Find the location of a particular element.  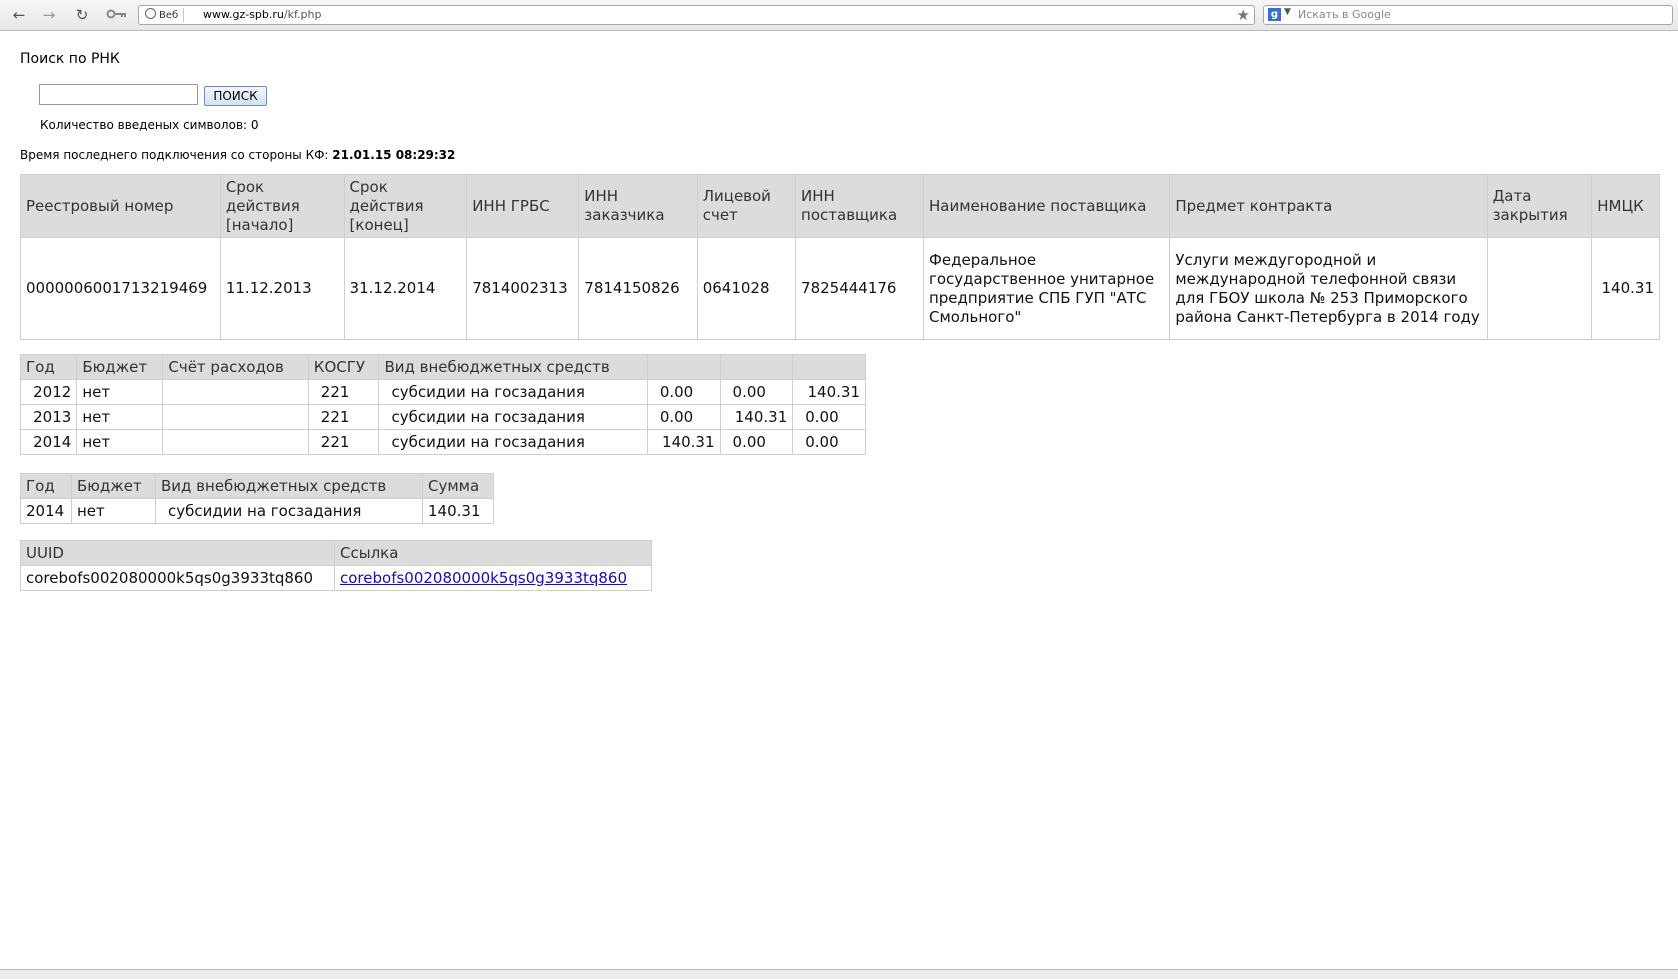

table-cell: 2013 is located at coordinates (48, 417).